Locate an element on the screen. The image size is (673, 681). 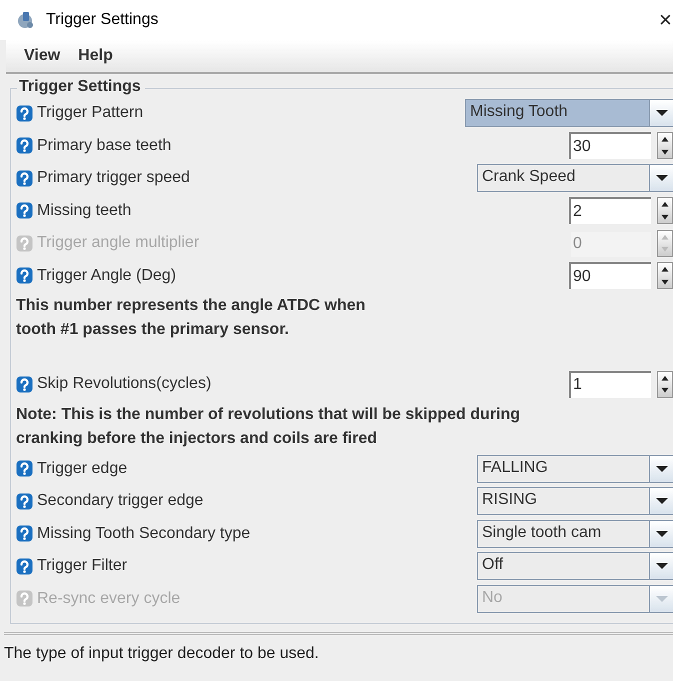
dropdown: Crank Speed is located at coordinates (575, 178).